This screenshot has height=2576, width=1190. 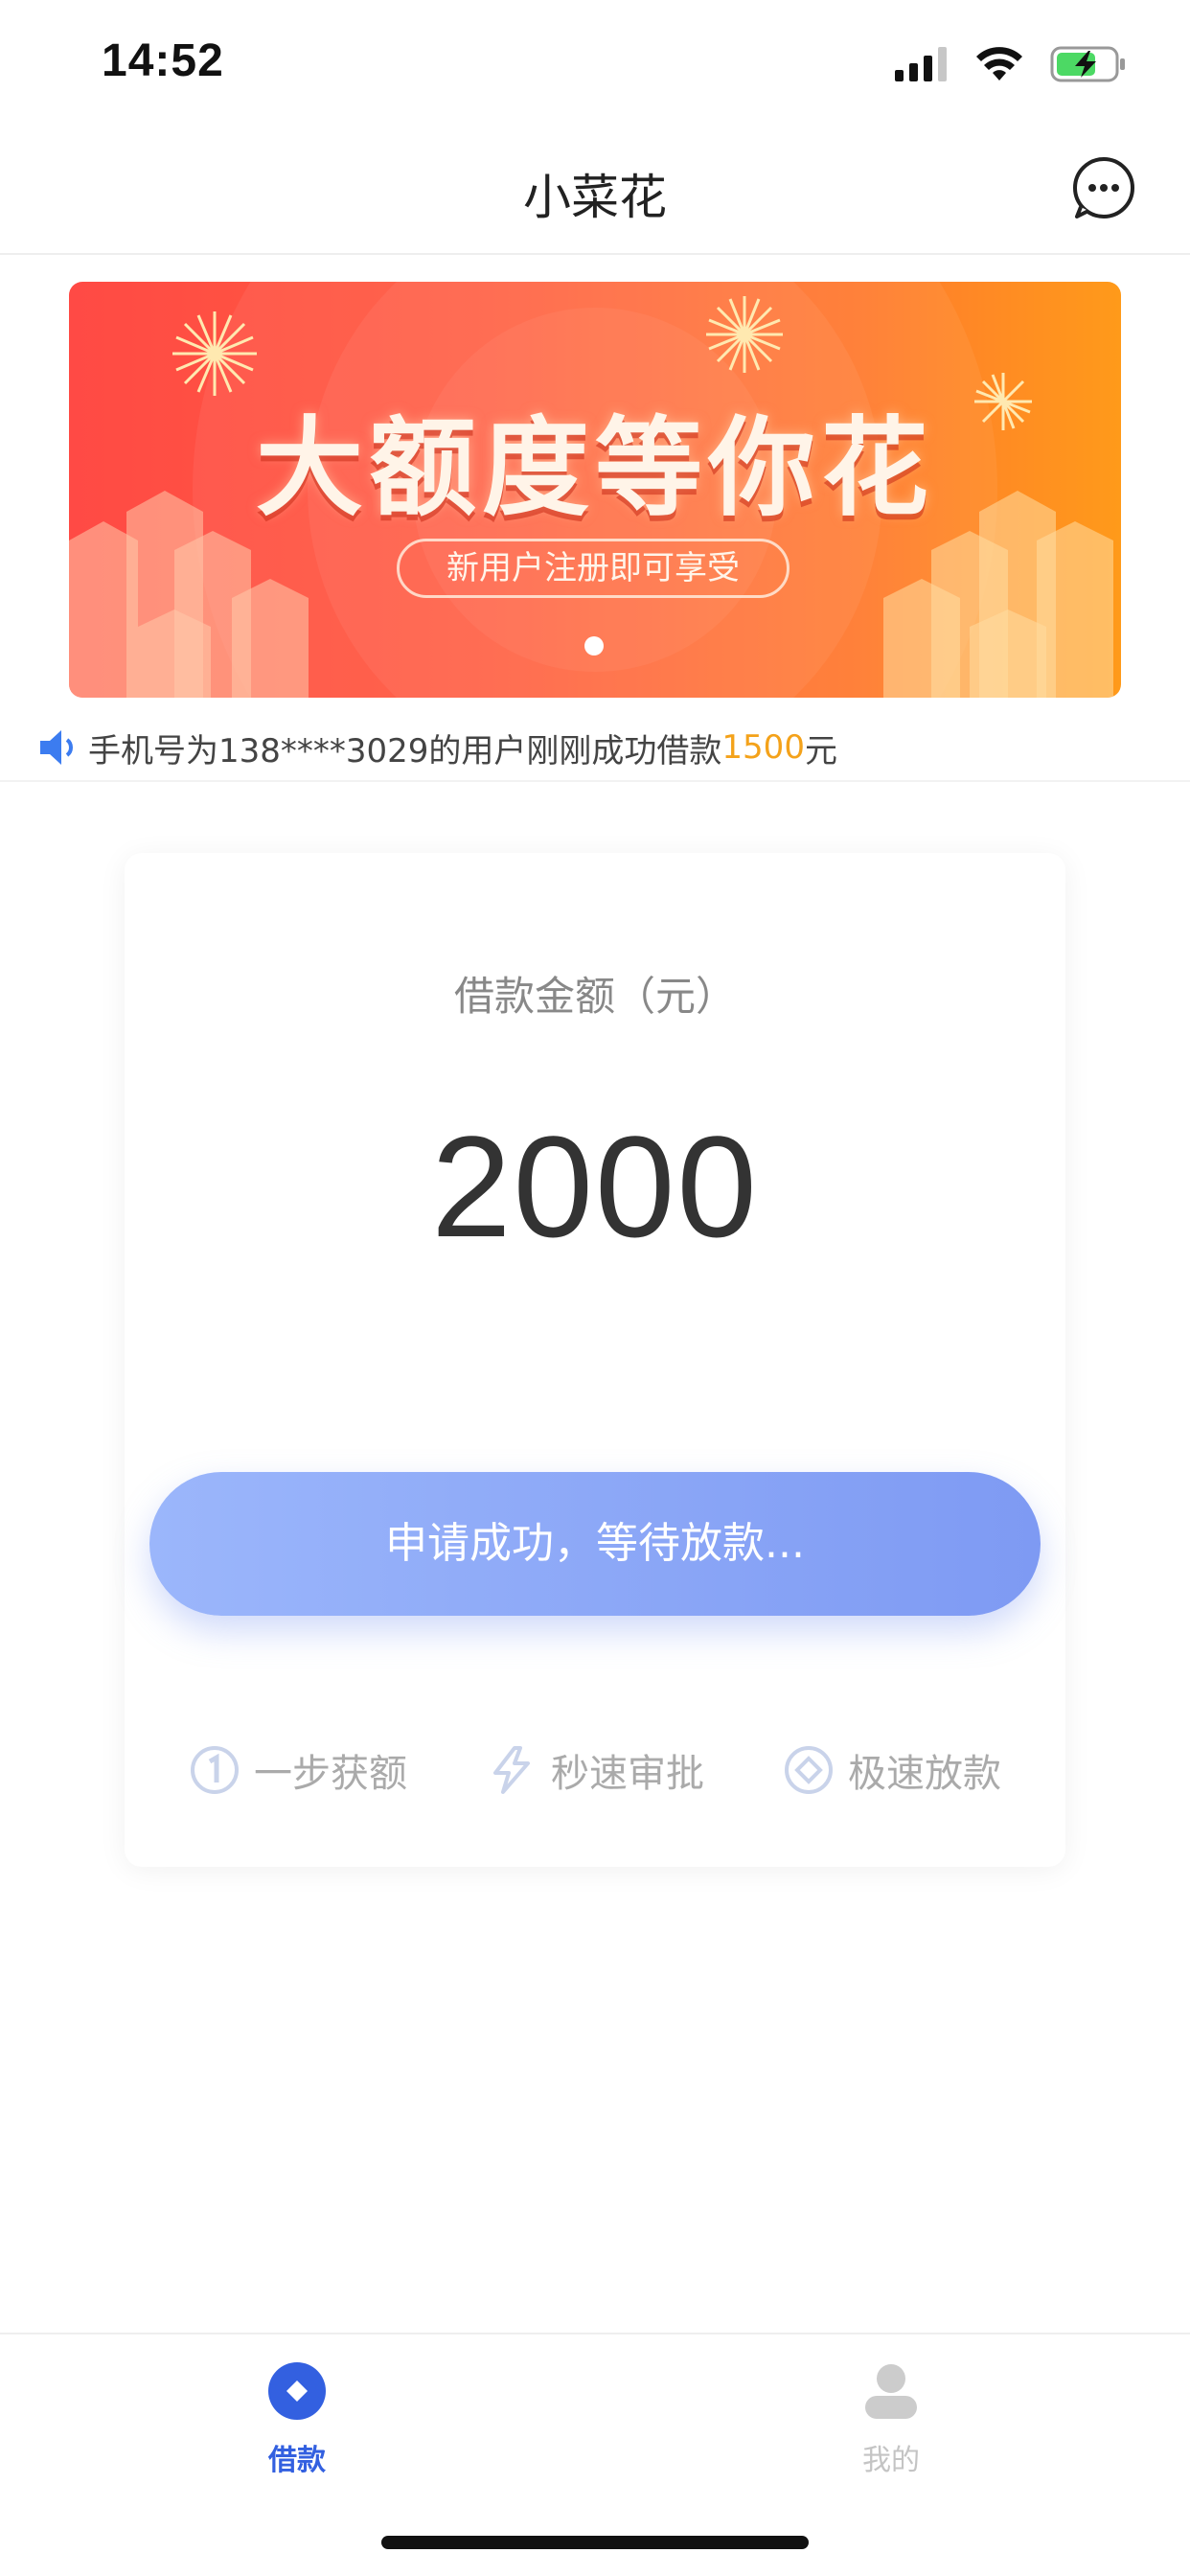 I want to click on notice-text: 手机号为138****3029的用户刚刚成功借款, so click(x=405, y=750).